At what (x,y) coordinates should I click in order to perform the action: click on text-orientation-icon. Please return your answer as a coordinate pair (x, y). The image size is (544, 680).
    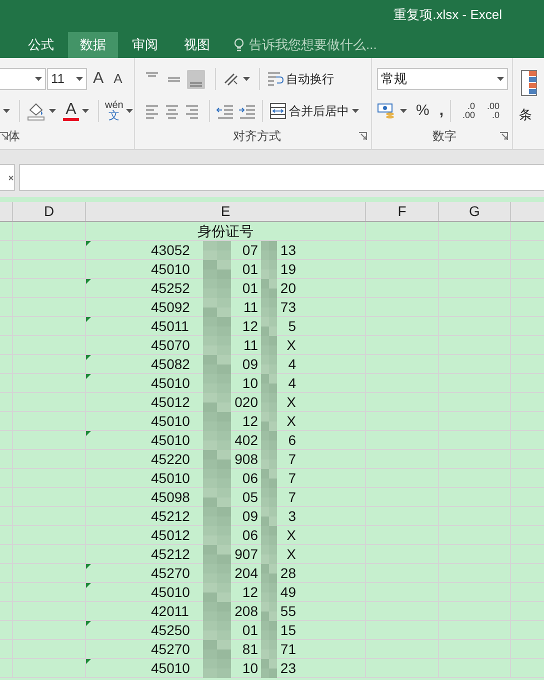
    Looking at the image, I should click on (231, 79).